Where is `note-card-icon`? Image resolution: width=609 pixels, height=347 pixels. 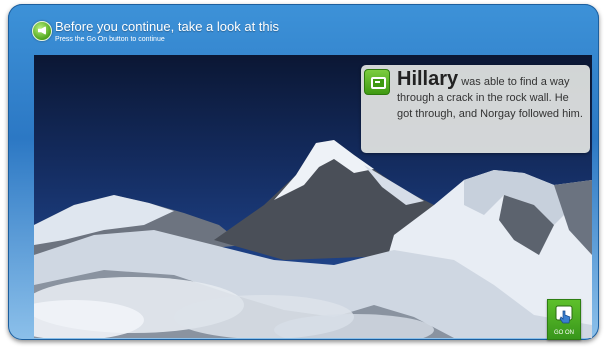 note-card-icon is located at coordinates (377, 82).